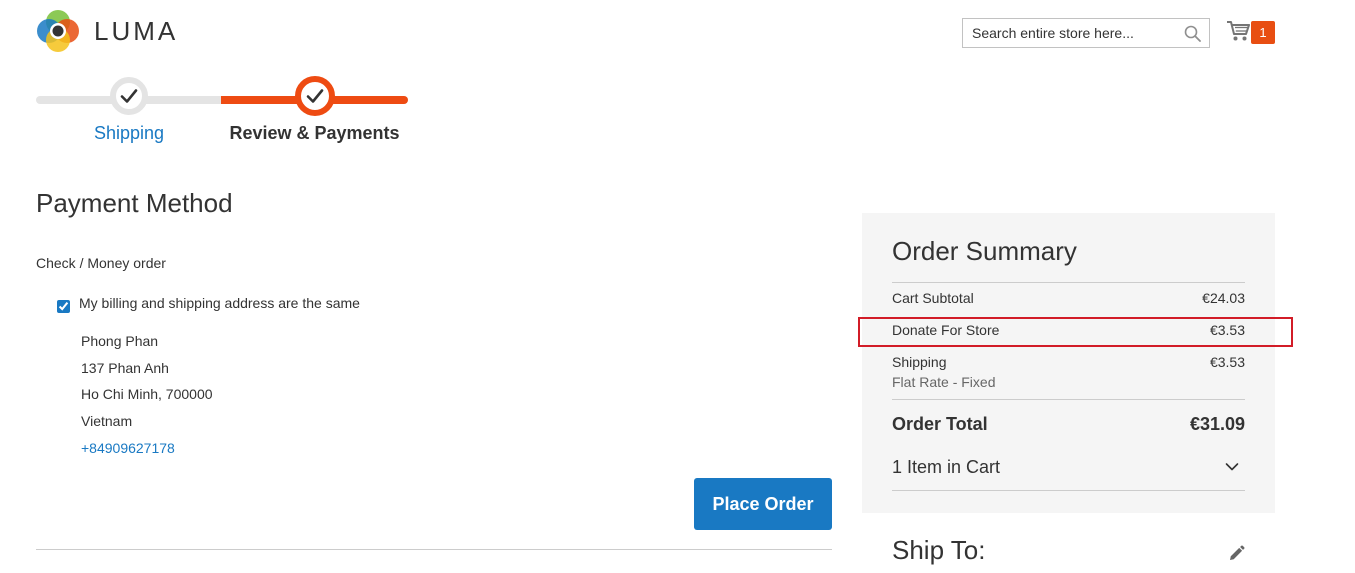  I want to click on search-input, so click(1072, 33).